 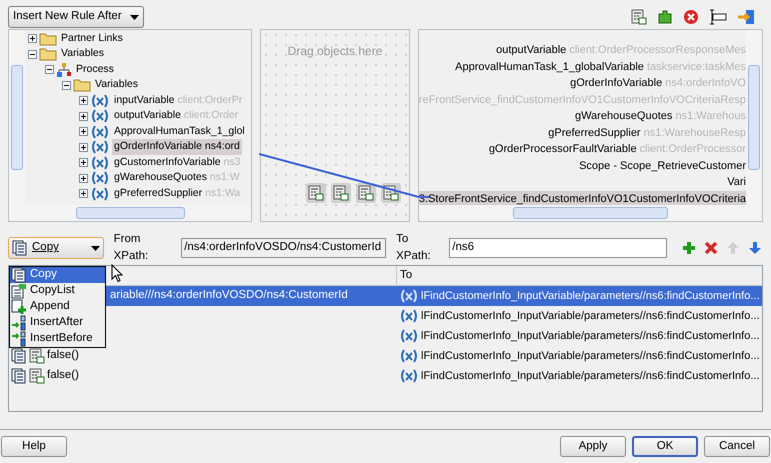 I want to click on puzzle-icon, so click(x=665, y=17).